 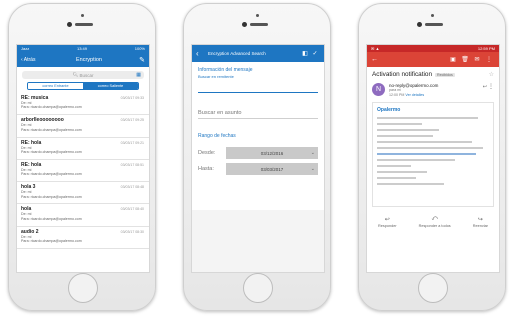 What do you see at coordinates (465, 59) in the screenshot?
I see `delete-icon: 🗑︎` at bounding box center [465, 59].